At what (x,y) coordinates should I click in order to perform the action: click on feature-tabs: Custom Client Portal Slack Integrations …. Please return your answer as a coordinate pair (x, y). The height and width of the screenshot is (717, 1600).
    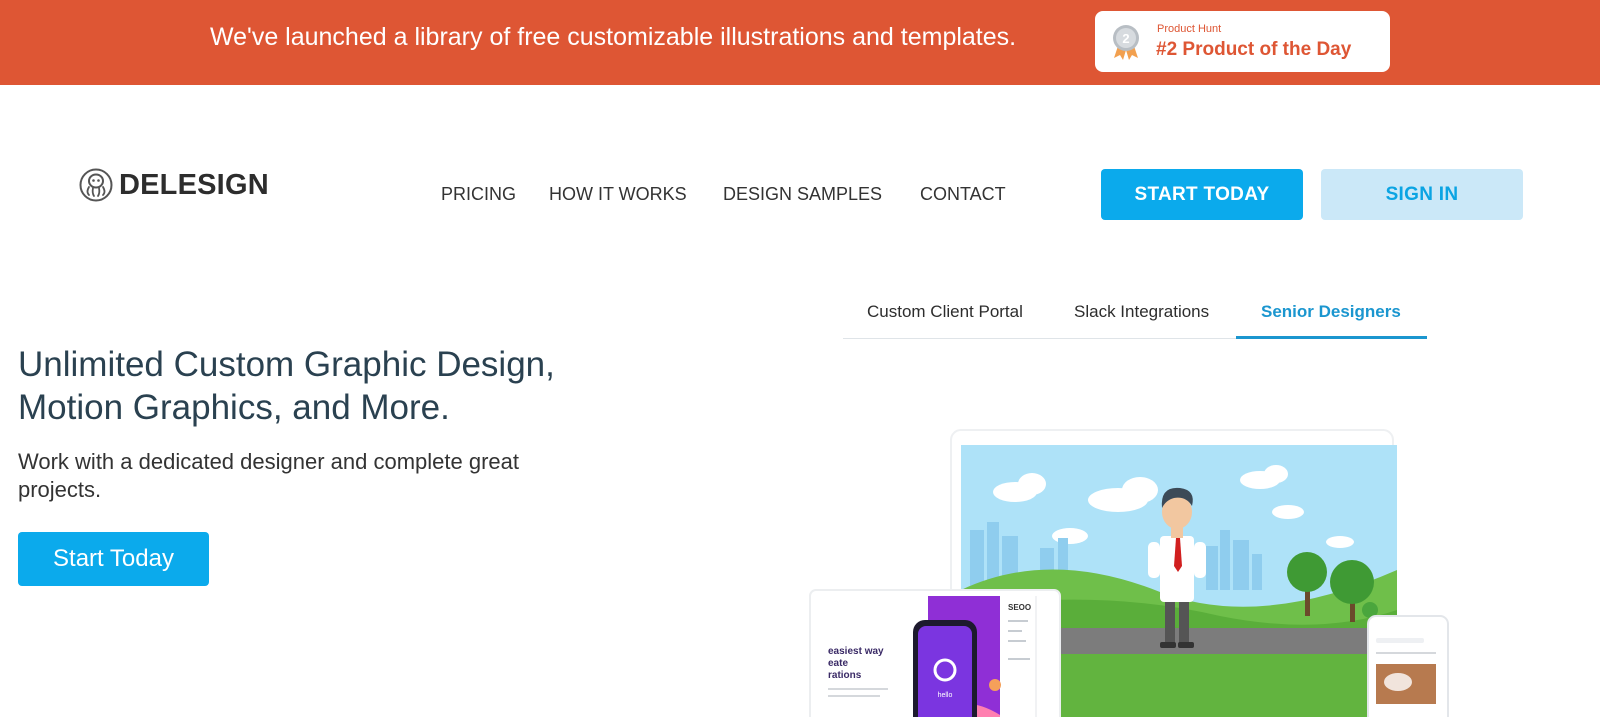
    Looking at the image, I should click on (1135, 318).